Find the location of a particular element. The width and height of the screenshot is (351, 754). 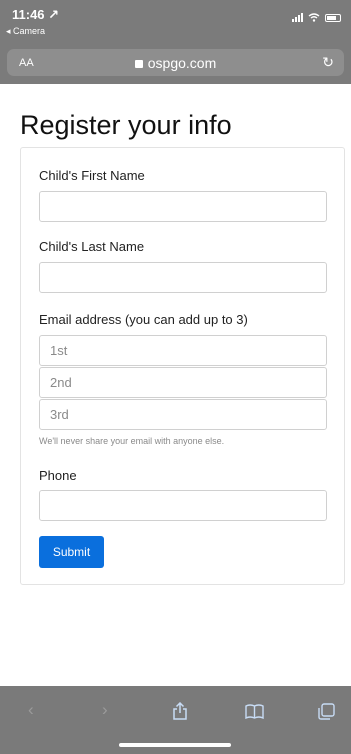

wifi-icon is located at coordinates (314, 17).